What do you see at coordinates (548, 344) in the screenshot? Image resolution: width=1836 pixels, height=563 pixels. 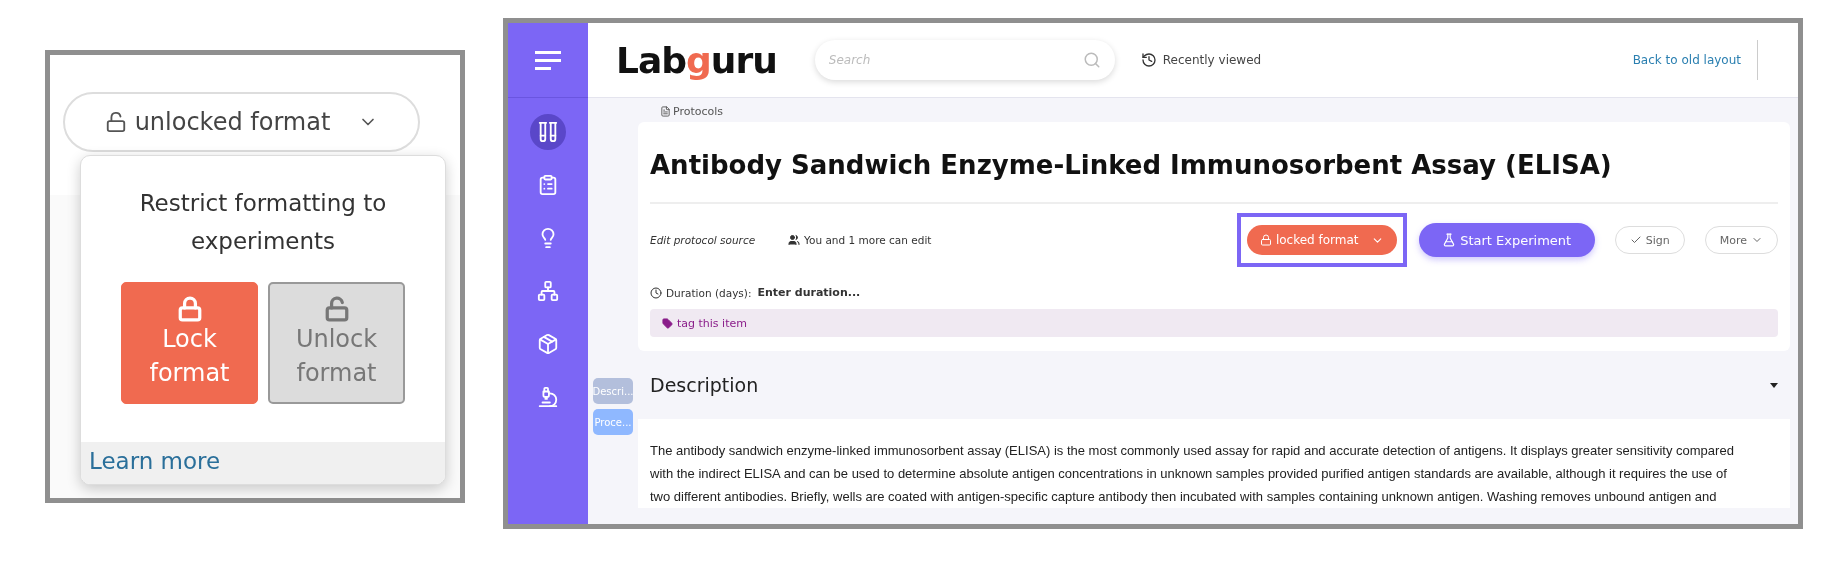 I see `box-icon` at bounding box center [548, 344].